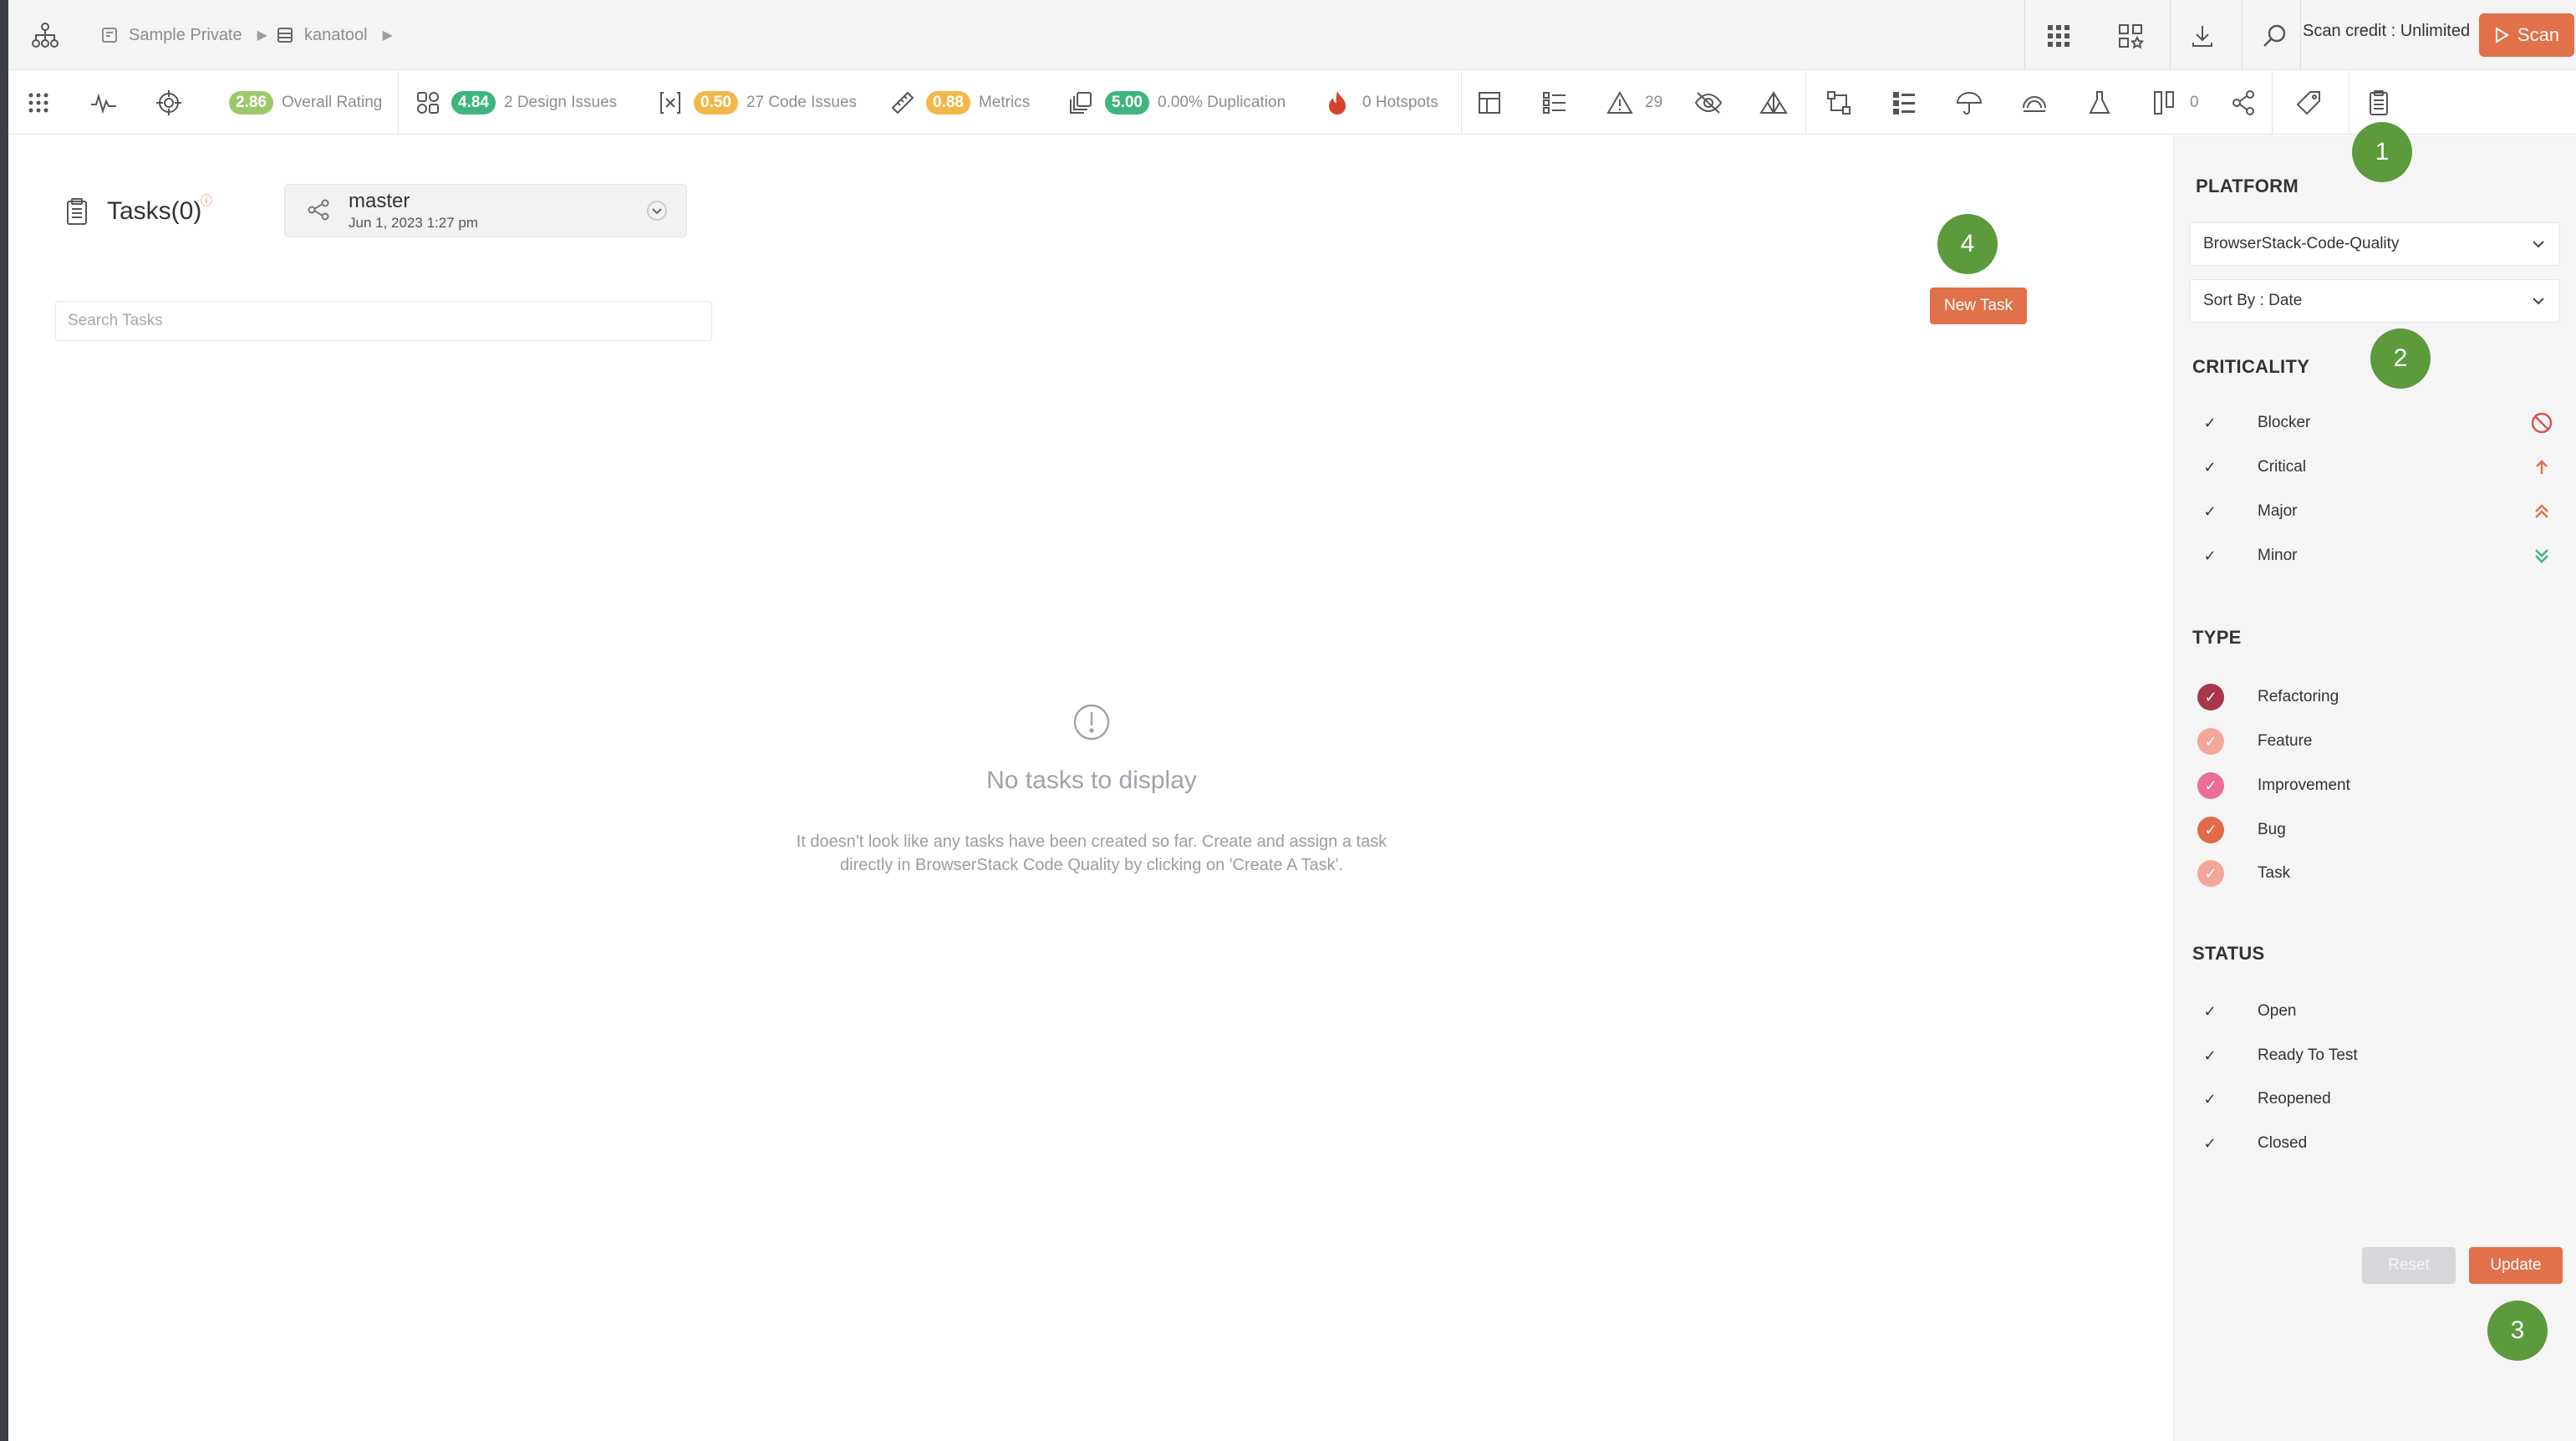 Image resolution: width=2576 pixels, height=1441 pixels. Describe the element at coordinates (1221, 103) in the screenshot. I see `duplication-label: 0.00% Duplication` at that location.